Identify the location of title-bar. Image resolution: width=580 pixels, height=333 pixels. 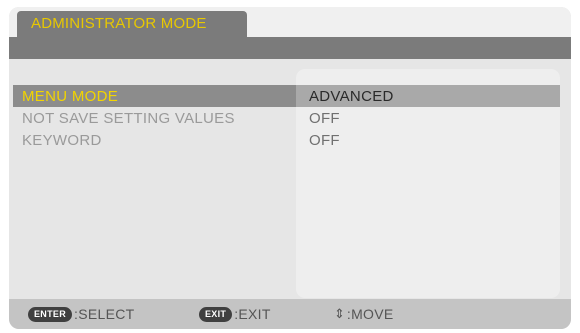
(290, 48).